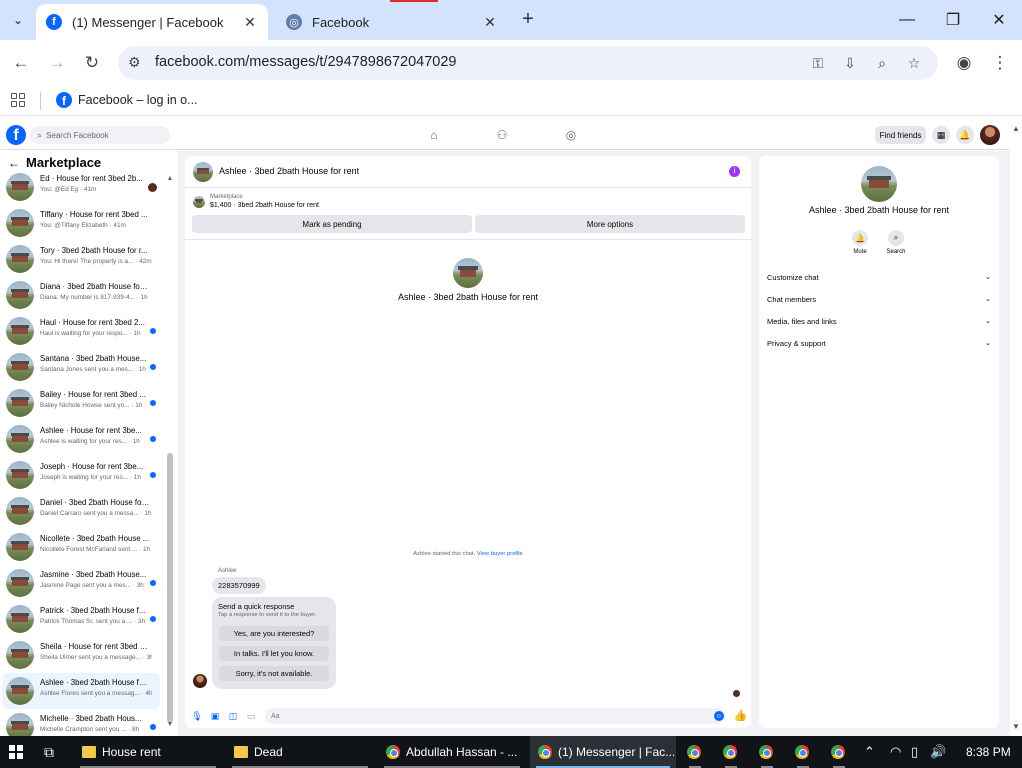 The height and width of the screenshot is (768, 1022). What do you see at coordinates (18, 20) in the screenshot?
I see `tab-search-button: ⌄` at bounding box center [18, 20].